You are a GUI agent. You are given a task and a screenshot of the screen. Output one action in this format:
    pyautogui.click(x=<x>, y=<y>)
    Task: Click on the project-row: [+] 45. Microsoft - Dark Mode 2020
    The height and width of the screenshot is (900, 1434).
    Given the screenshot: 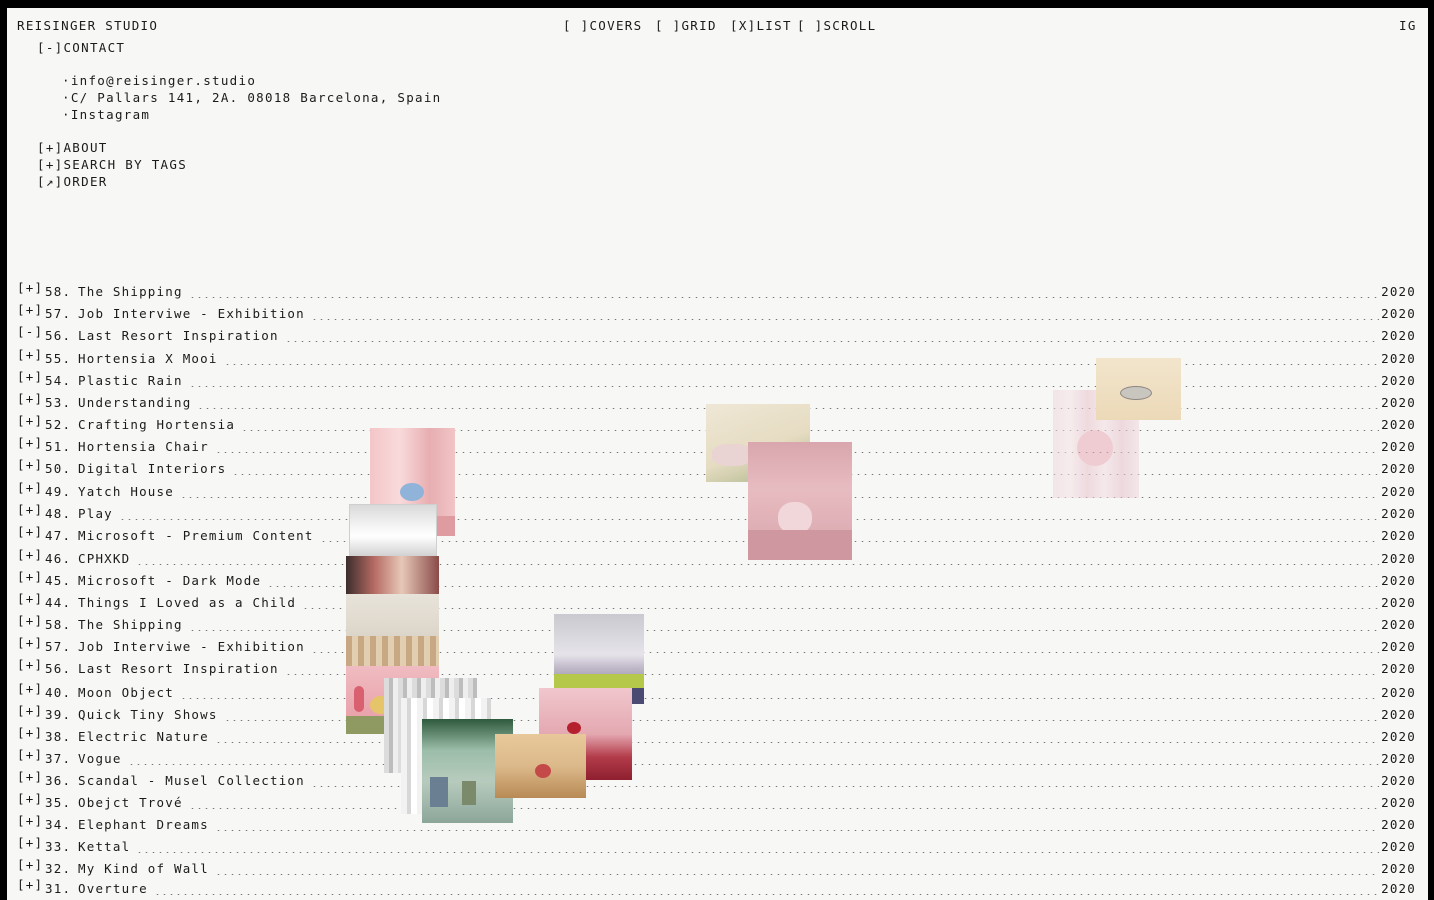 What is the action you would take?
    pyautogui.click(x=716, y=580)
    